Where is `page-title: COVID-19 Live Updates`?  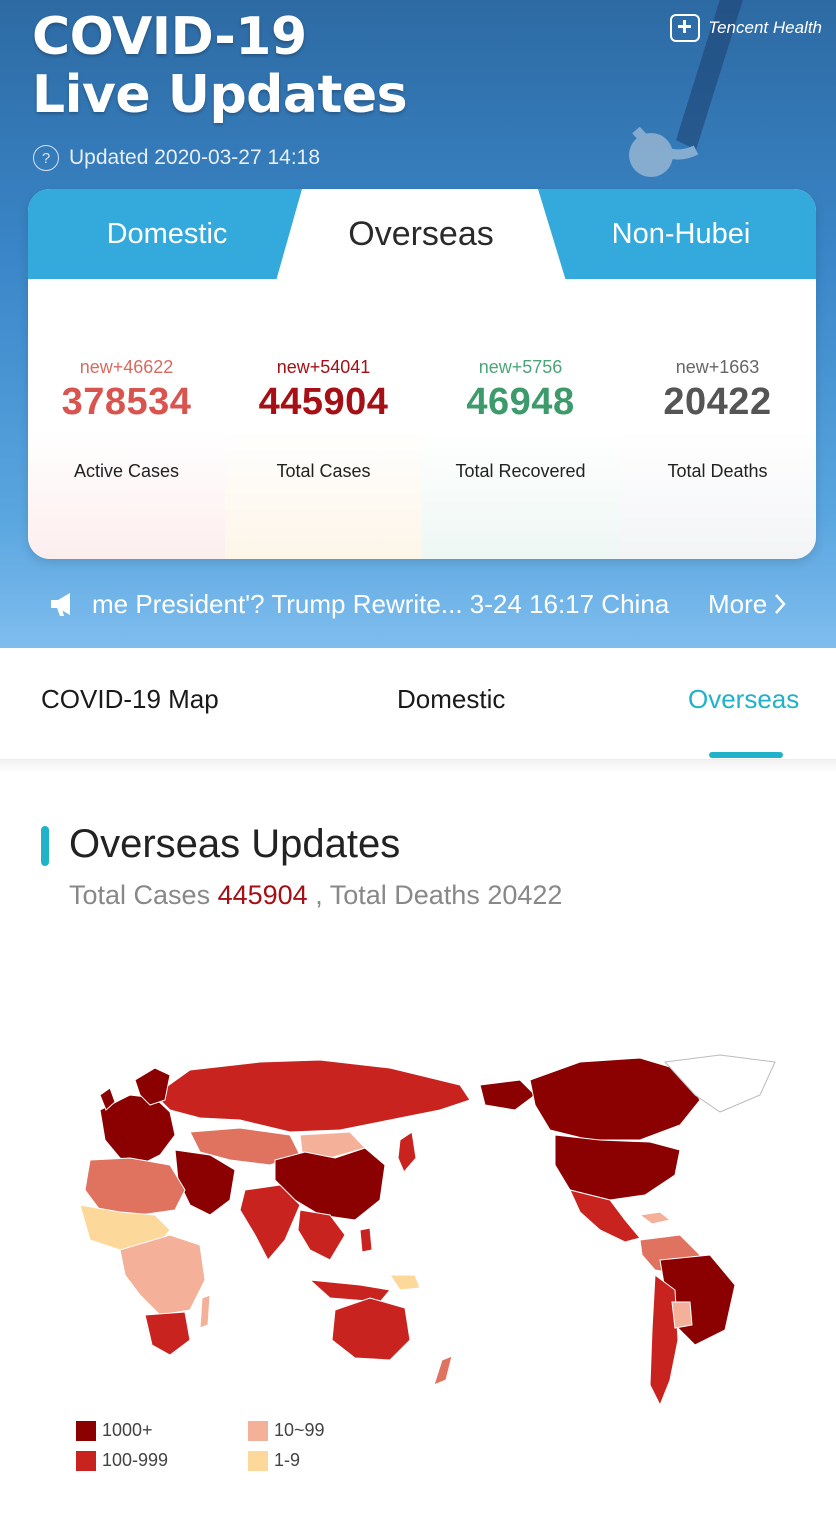
page-title: COVID-19 Live Updates is located at coordinates (220, 66).